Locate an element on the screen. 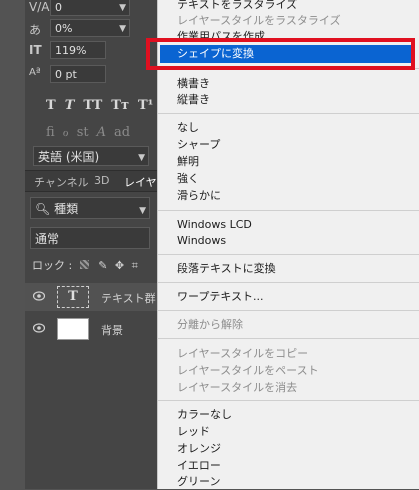  baseline-shift-field: 0 pt is located at coordinates (78, 74).